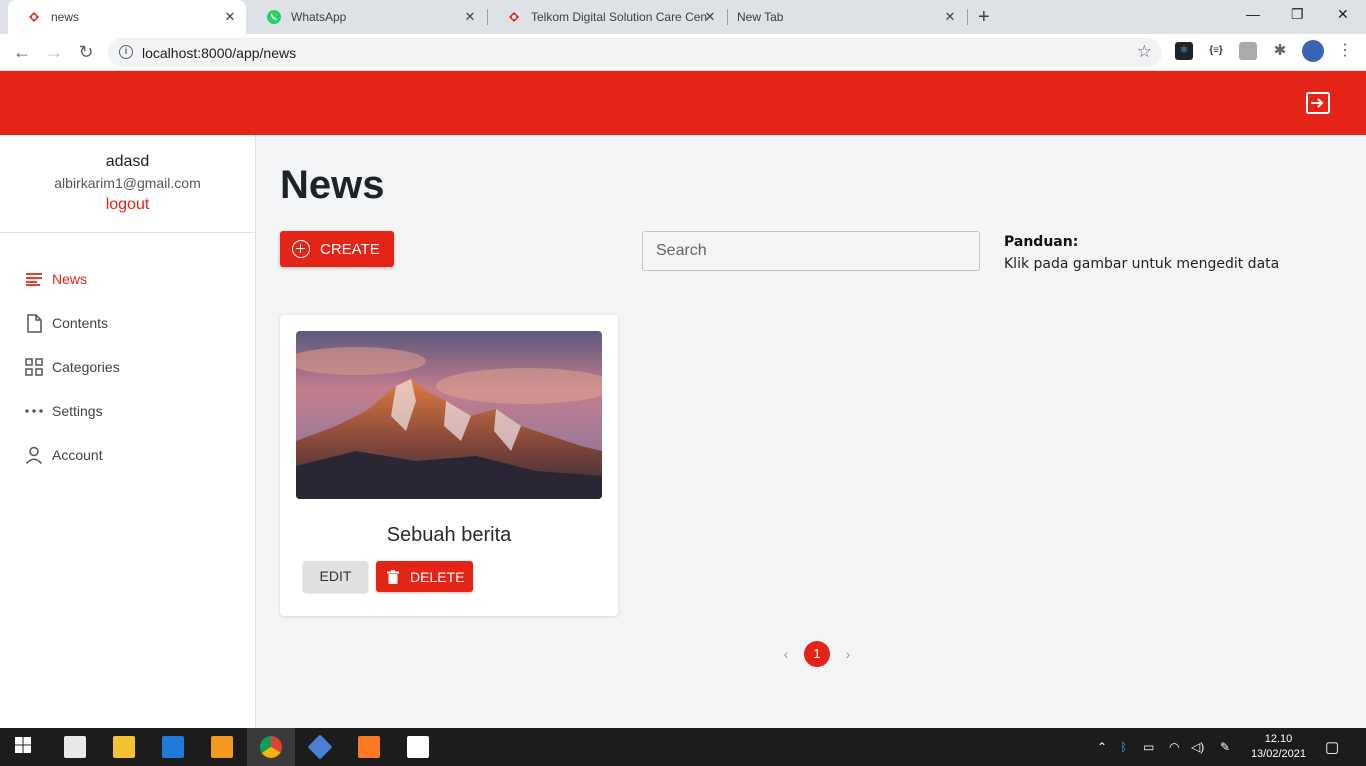 The width and height of the screenshot is (1366, 766). I want to click on sidebar-item-settings: Settings, so click(63, 411).